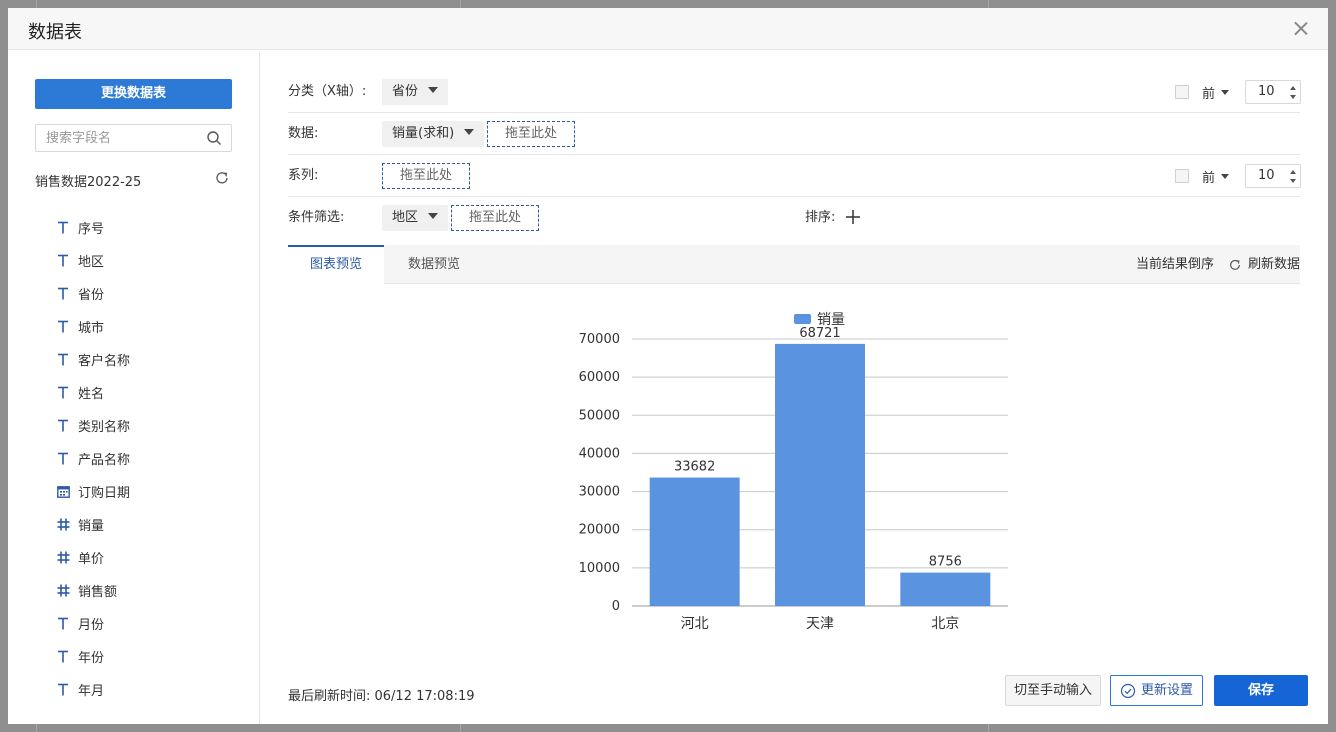 This screenshot has height=732, width=1336. I want to click on tab-data-preview: 数据预览, so click(434, 264).